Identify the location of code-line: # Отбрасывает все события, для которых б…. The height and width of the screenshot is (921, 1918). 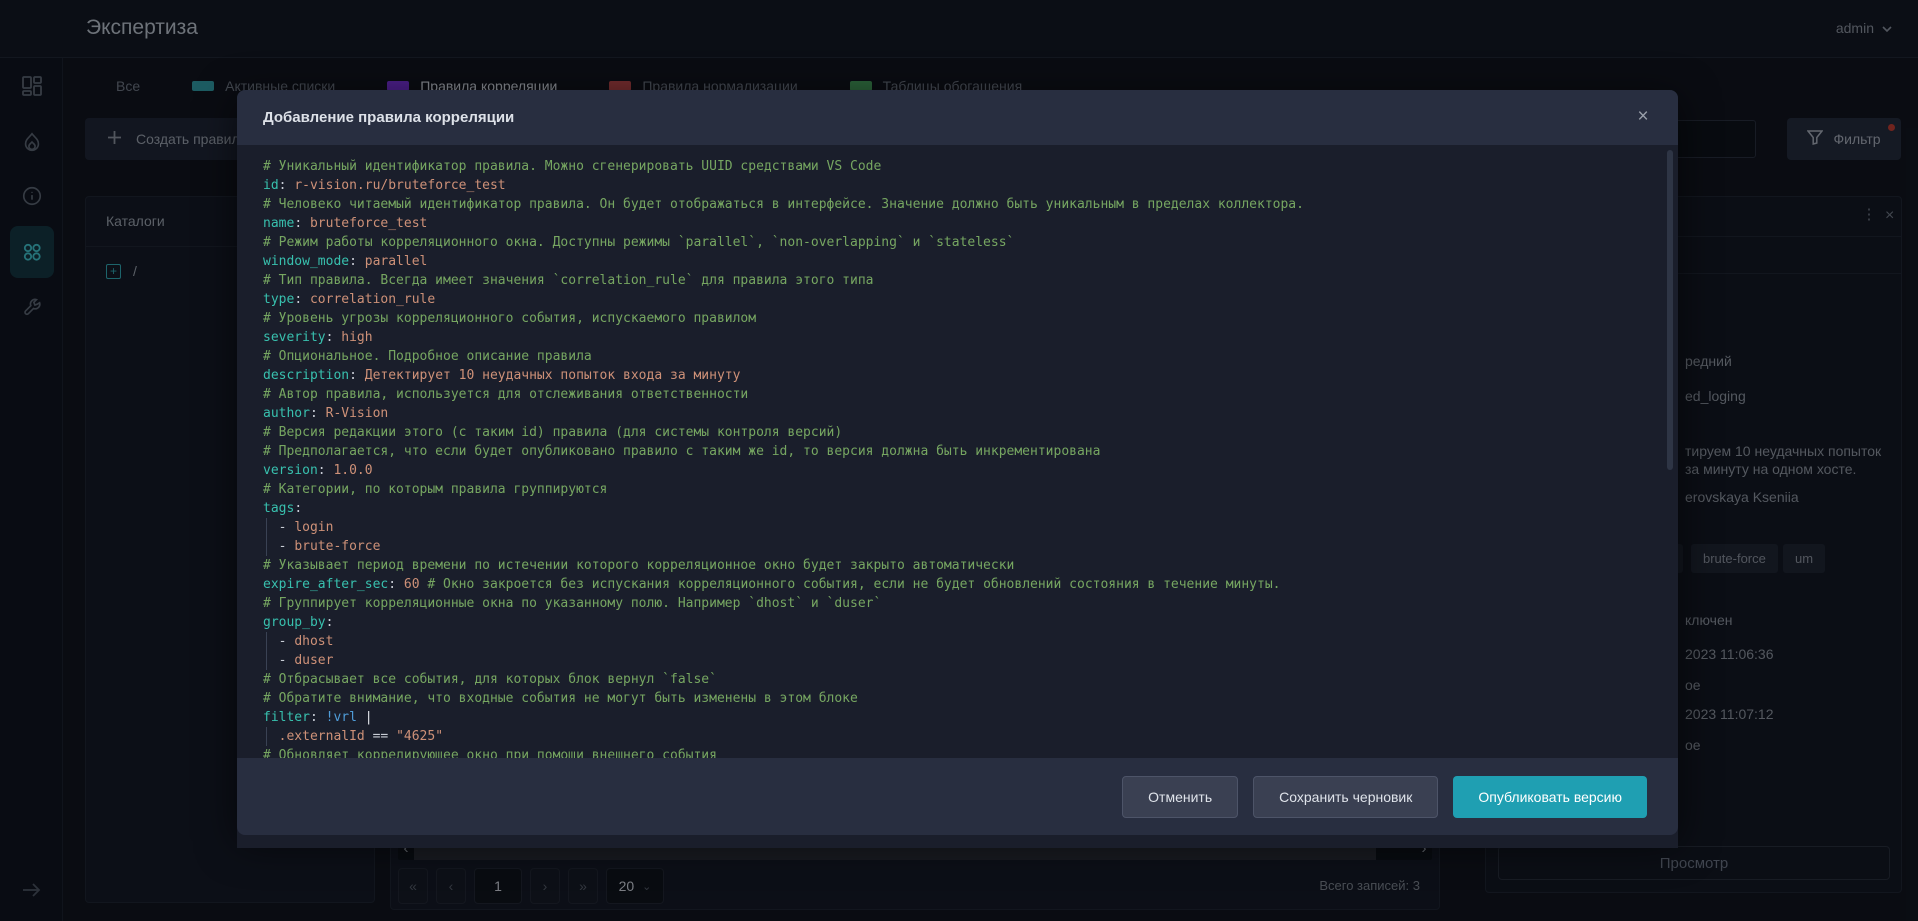
(490, 679).